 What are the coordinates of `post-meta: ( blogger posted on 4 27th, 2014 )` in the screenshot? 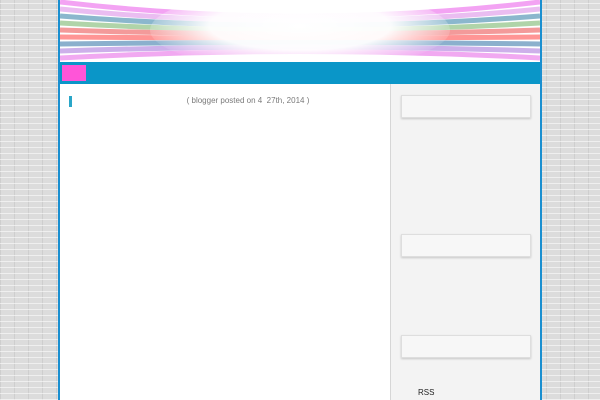 It's located at (248, 100).